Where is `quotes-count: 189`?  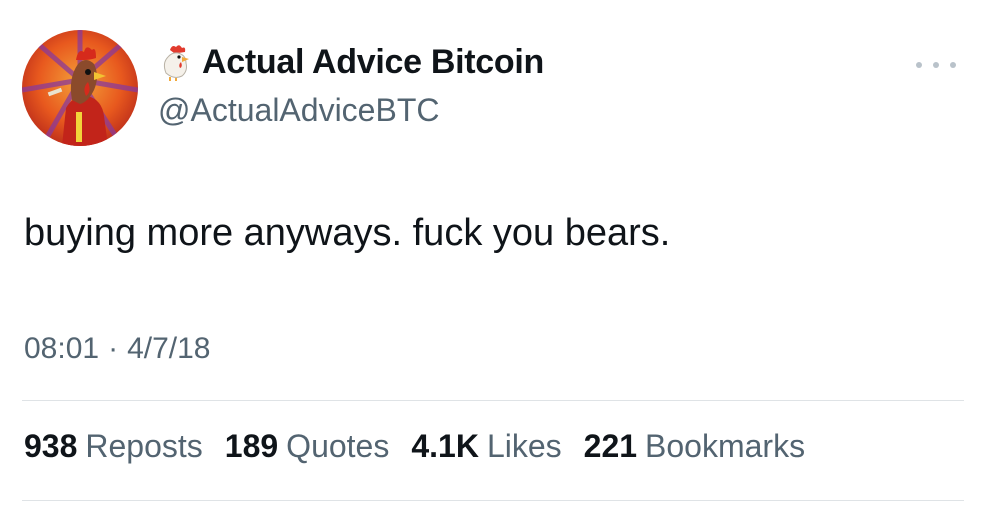 quotes-count: 189 is located at coordinates (251, 446).